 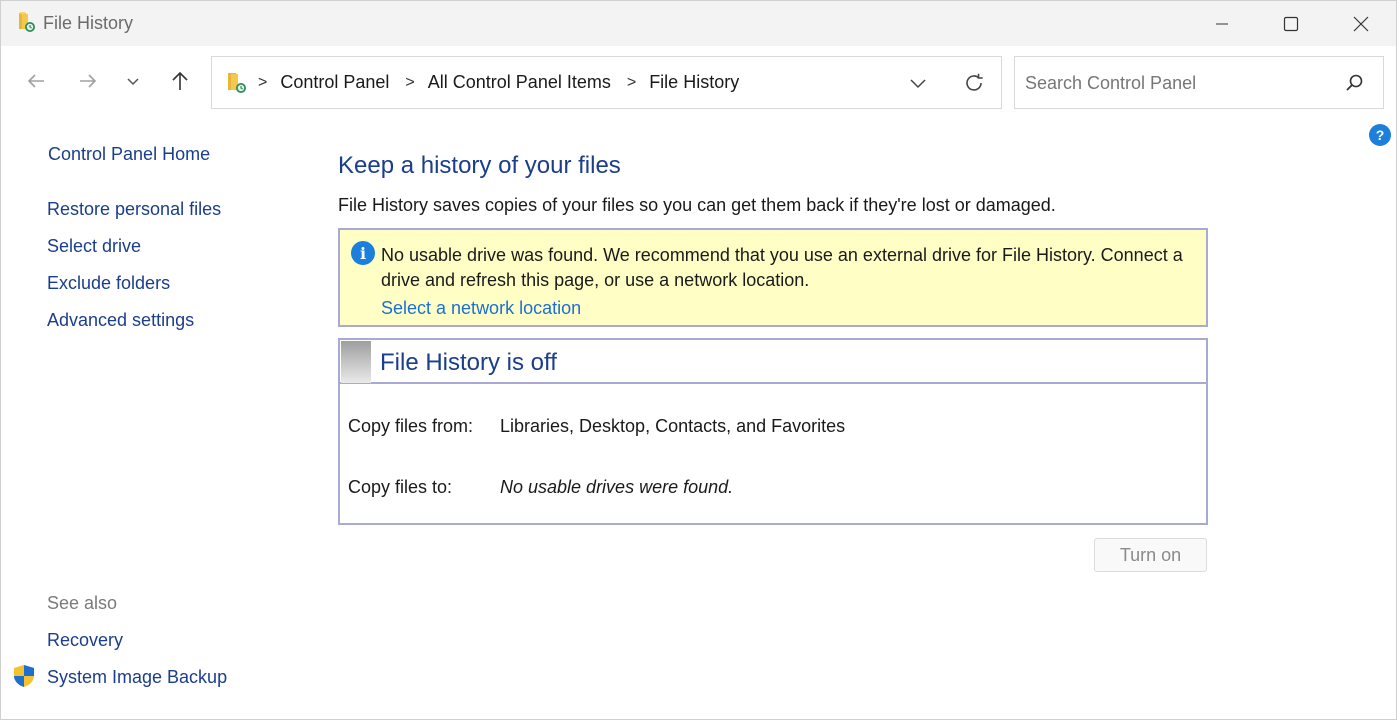 I want to click on breadcrumb-control-panel: Control Panel, so click(x=334, y=82).